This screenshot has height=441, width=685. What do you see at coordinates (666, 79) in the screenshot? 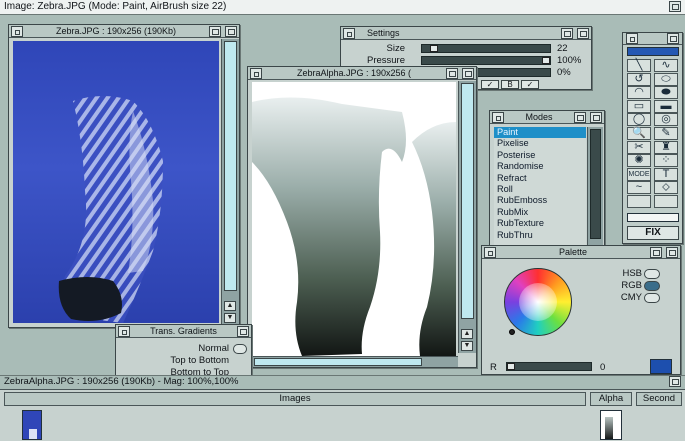
I see `ellipse-tool-icon: ⬭` at bounding box center [666, 79].